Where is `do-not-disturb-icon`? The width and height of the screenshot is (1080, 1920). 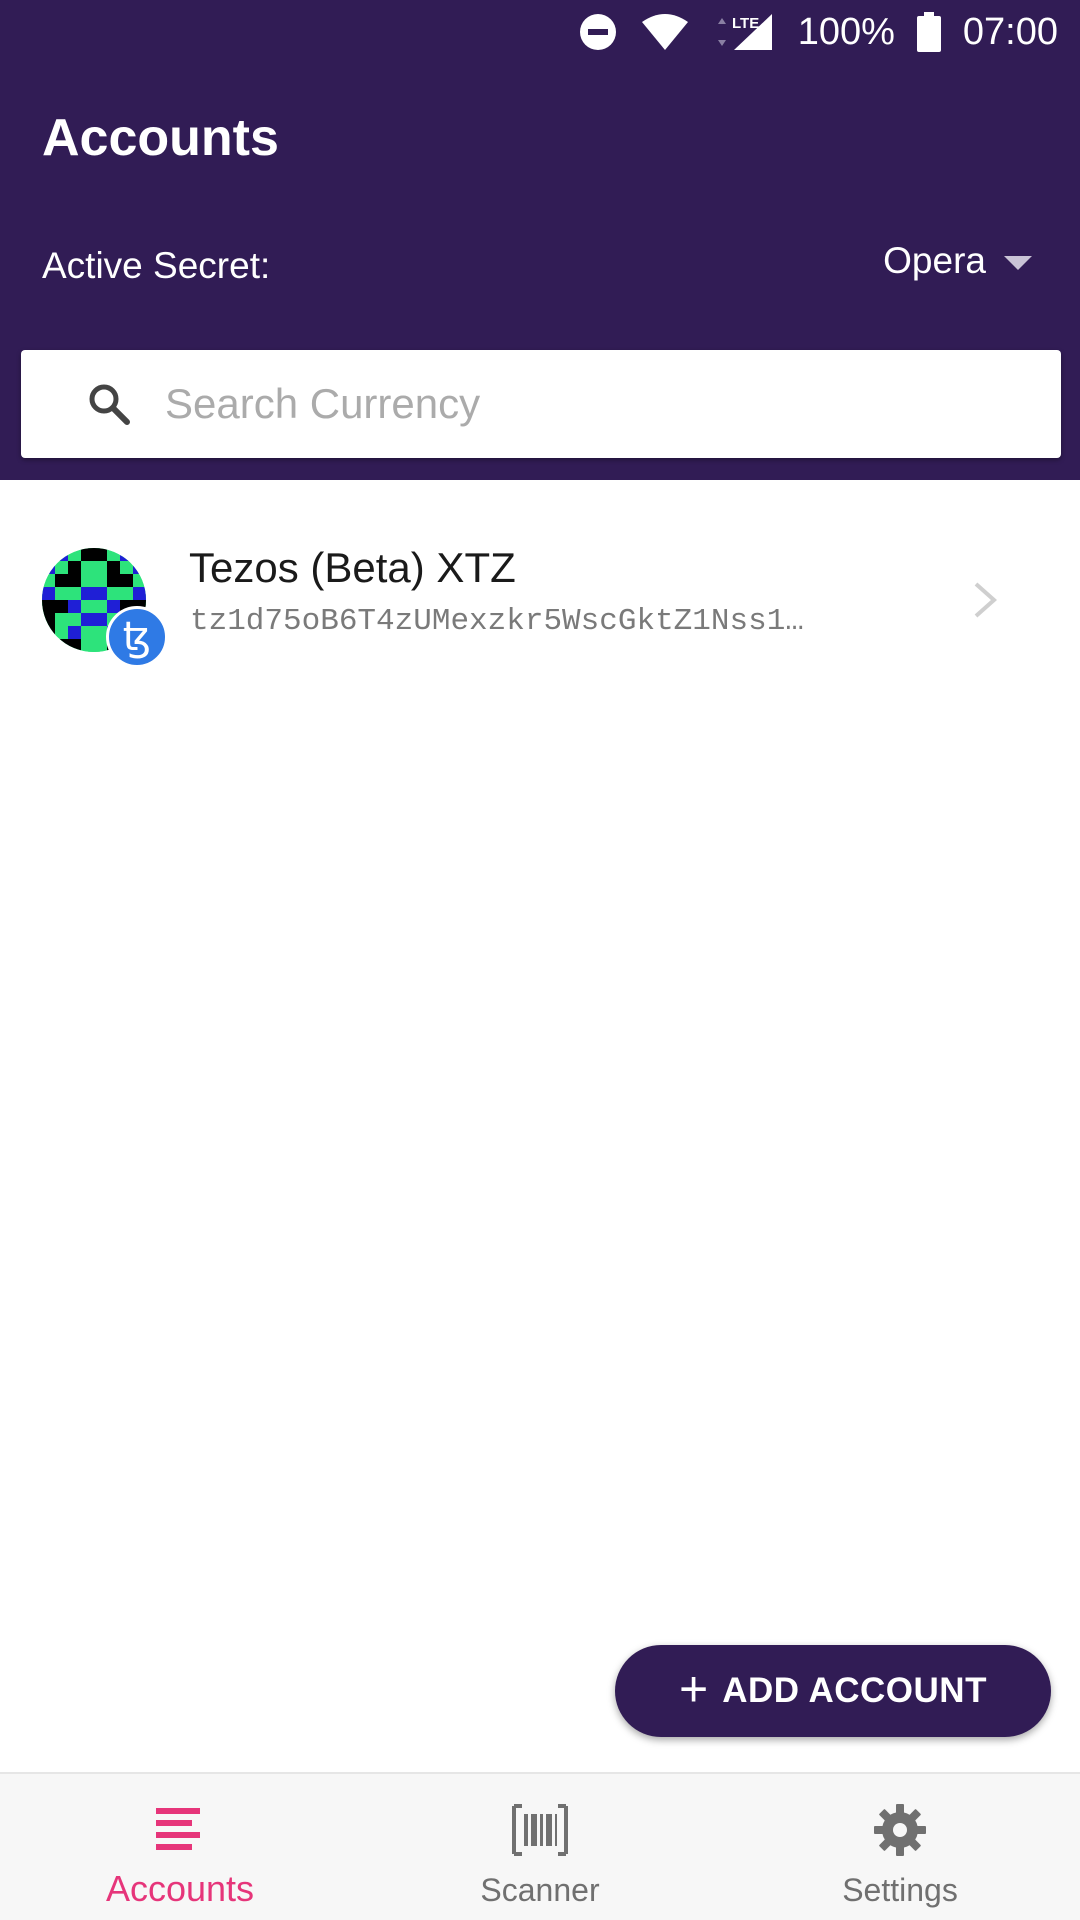
do-not-disturb-icon is located at coordinates (598, 32).